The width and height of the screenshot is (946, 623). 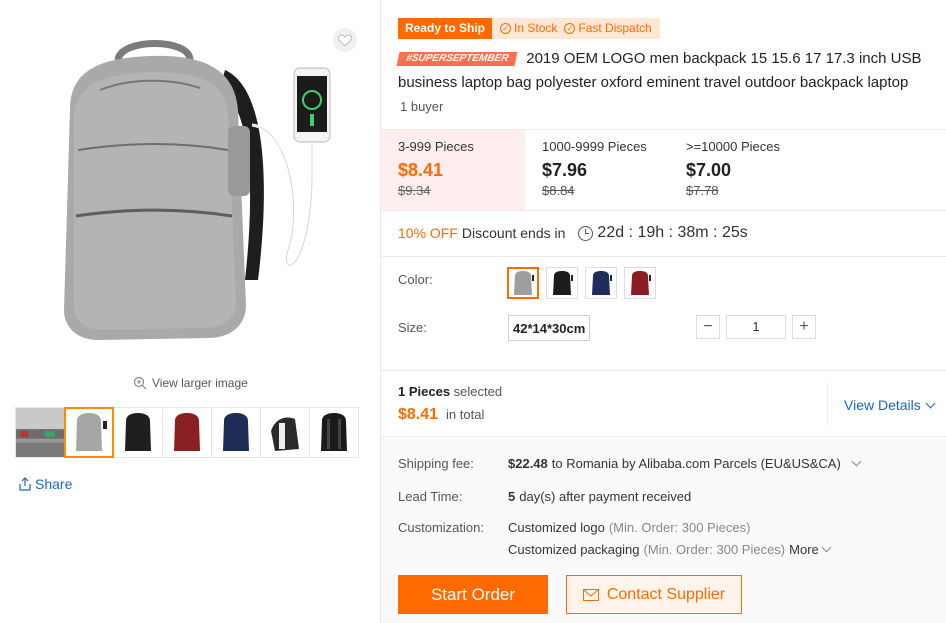 What do you see at coordinates (558, 190) in the screenshot?
I see `tier-original-price: $8.84` at bounding box center [558, 190].